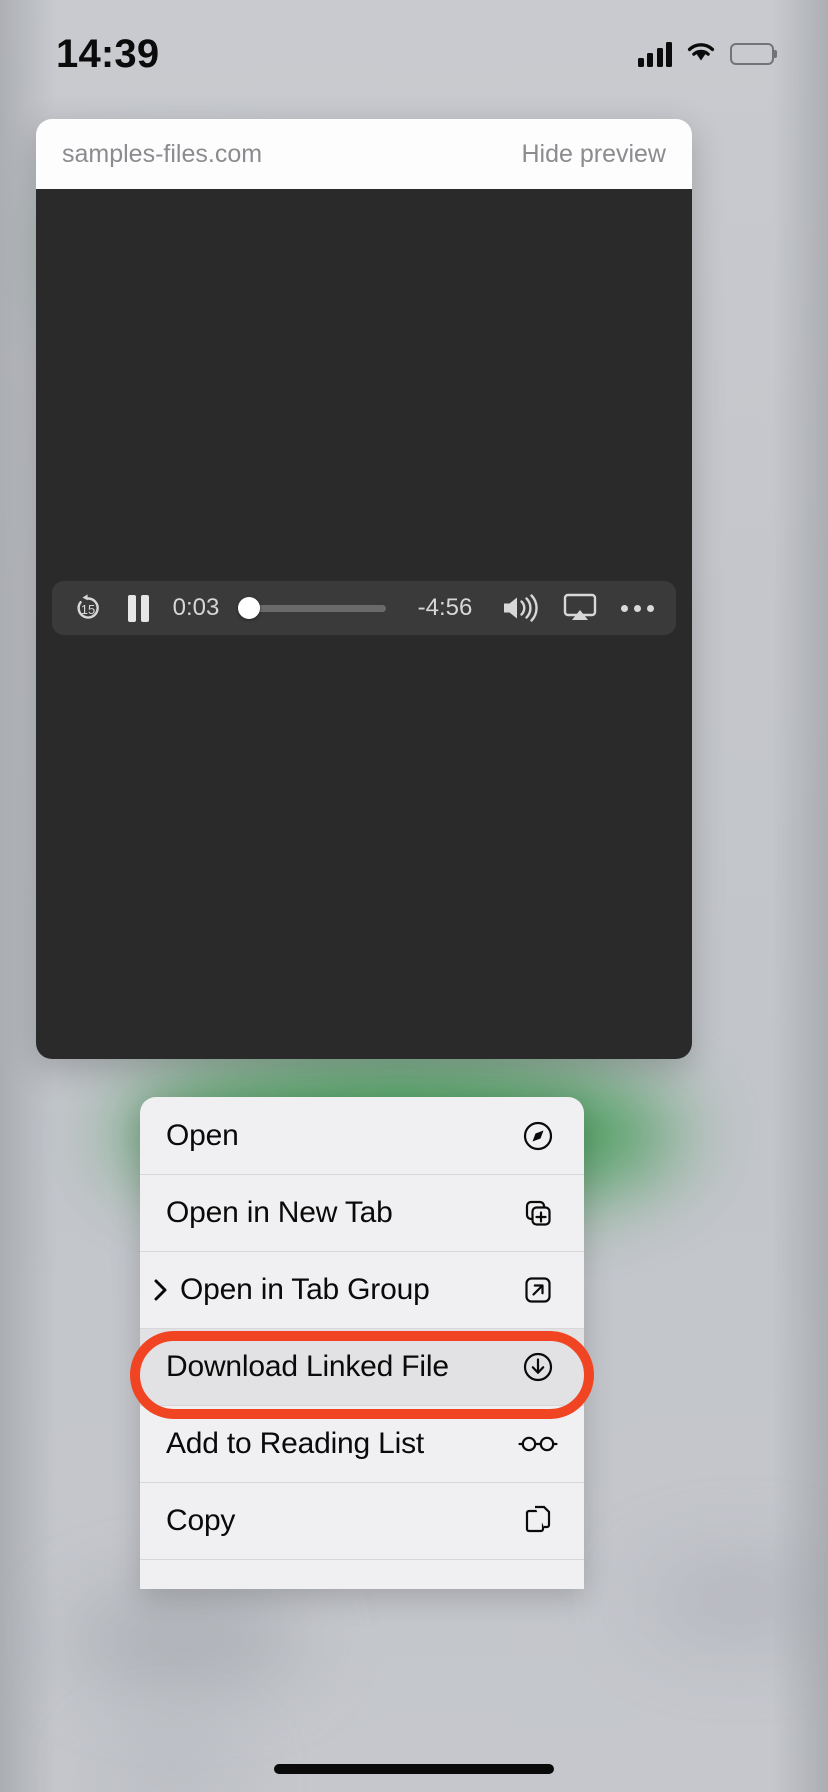 Image resolution: width=828 pixels, height=1792 pixels. I want to click on remaining-time-label: -4:56, so click(445, 607).